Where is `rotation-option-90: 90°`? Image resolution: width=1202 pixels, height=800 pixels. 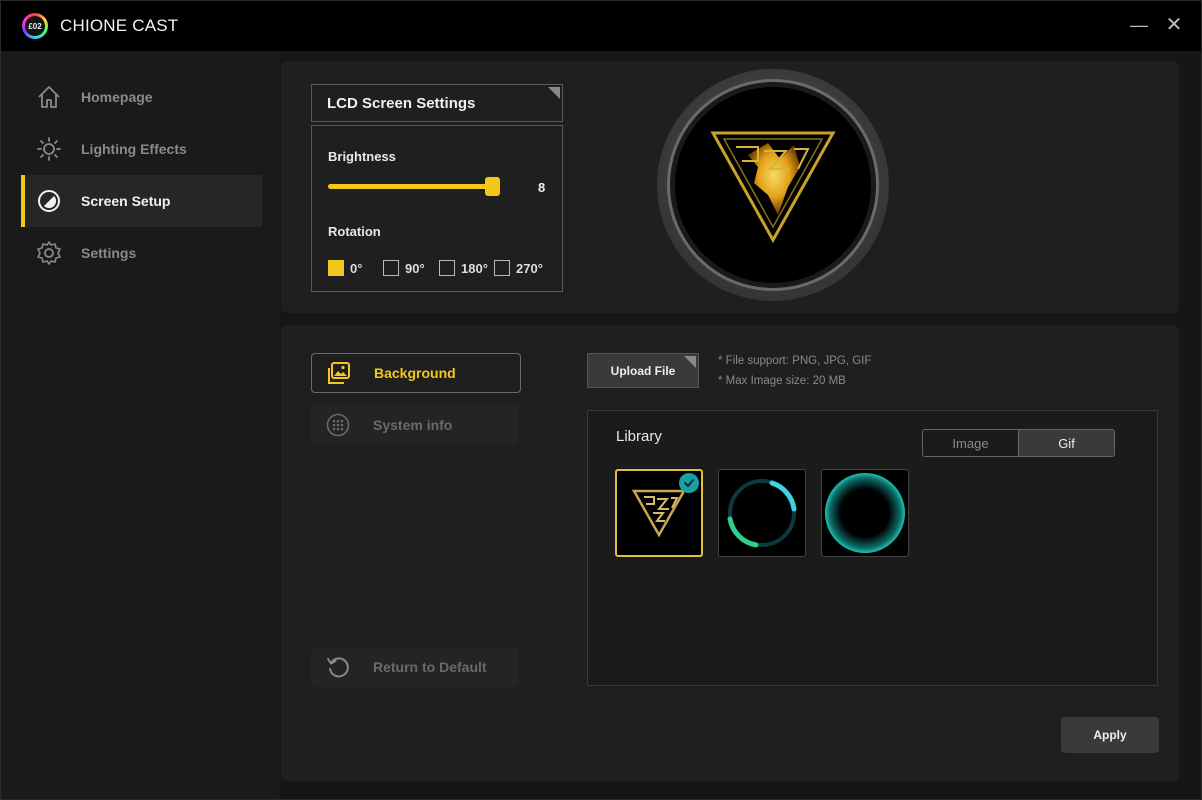 rotation-option-90: 90° is located at coordinates (404, 268).